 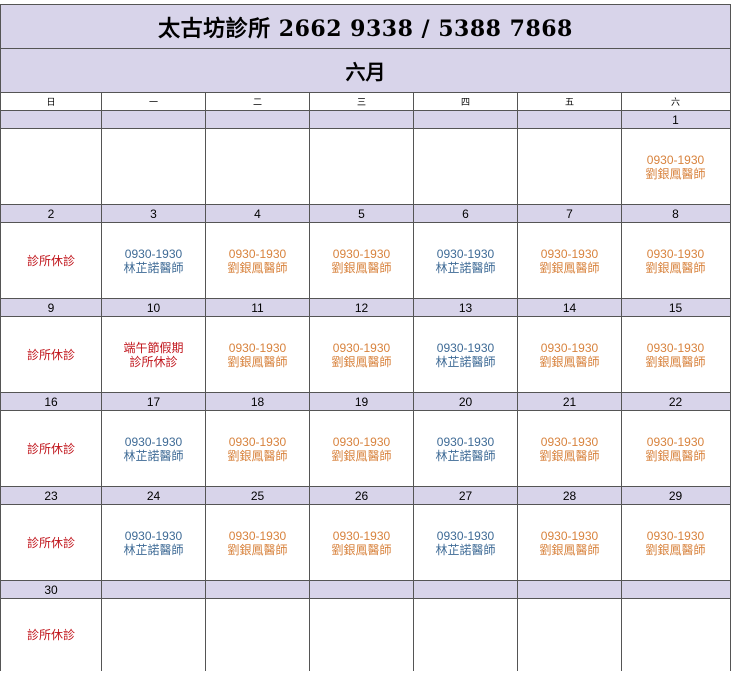 I want to click on date-cell: 28, so click(x=570, y=495).